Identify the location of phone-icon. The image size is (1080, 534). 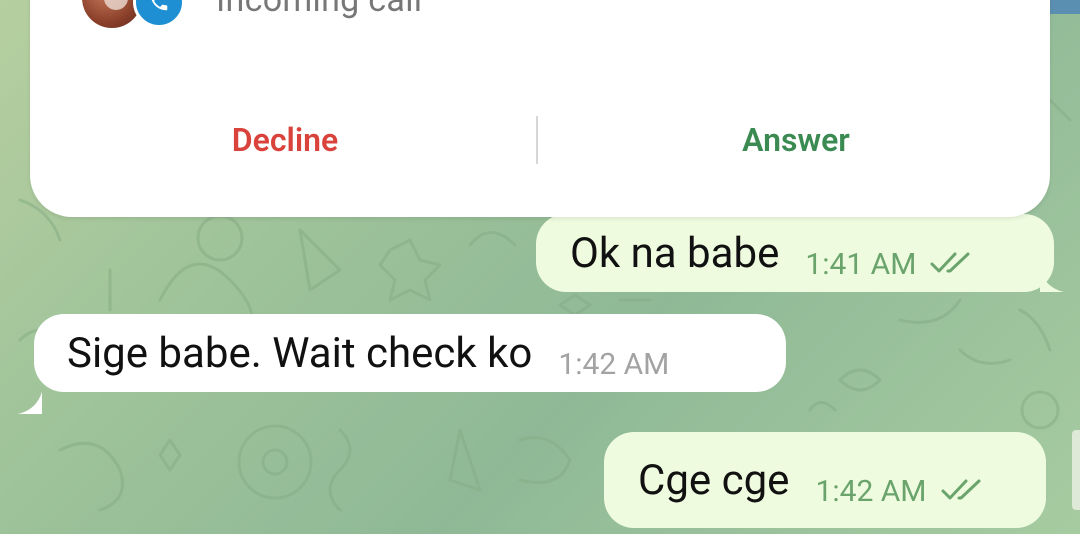
(159, 14).